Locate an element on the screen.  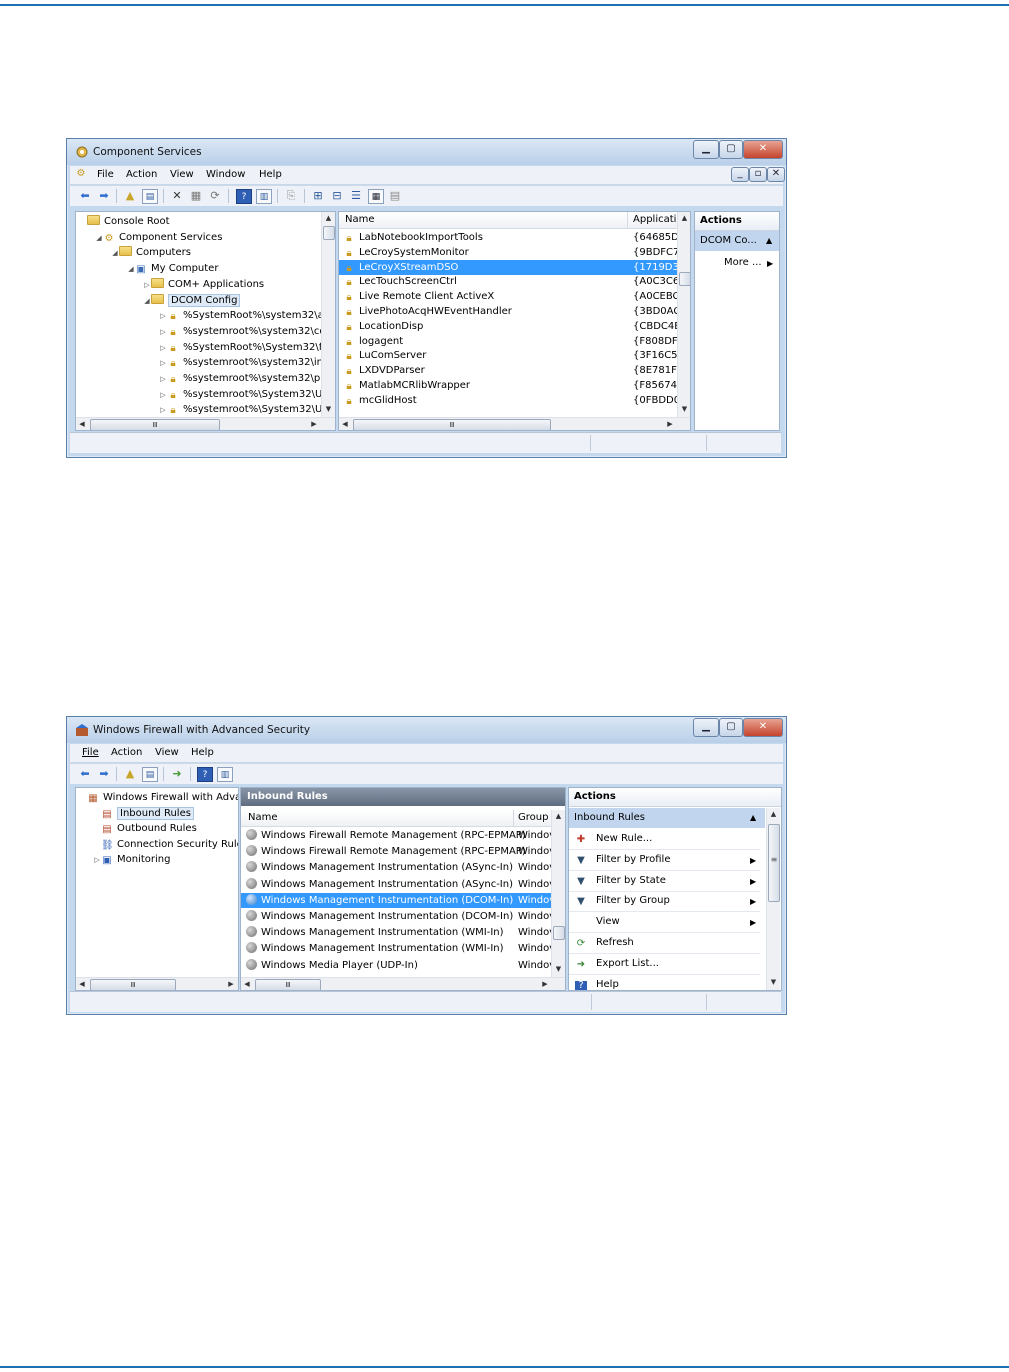
refresh-icon: ⟳ is located at coordinates (215, 196).